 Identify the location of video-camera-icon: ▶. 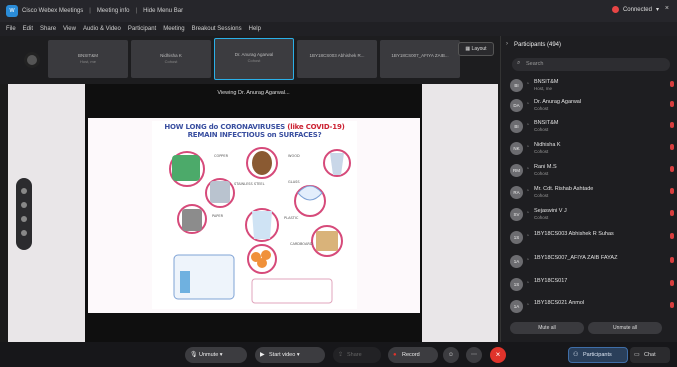
(262, 355).